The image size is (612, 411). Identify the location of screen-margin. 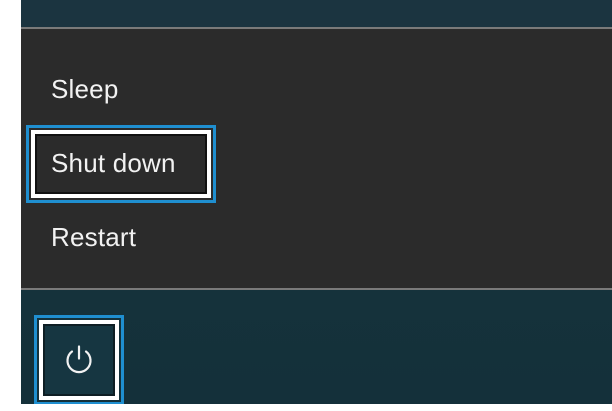
(10, 205).